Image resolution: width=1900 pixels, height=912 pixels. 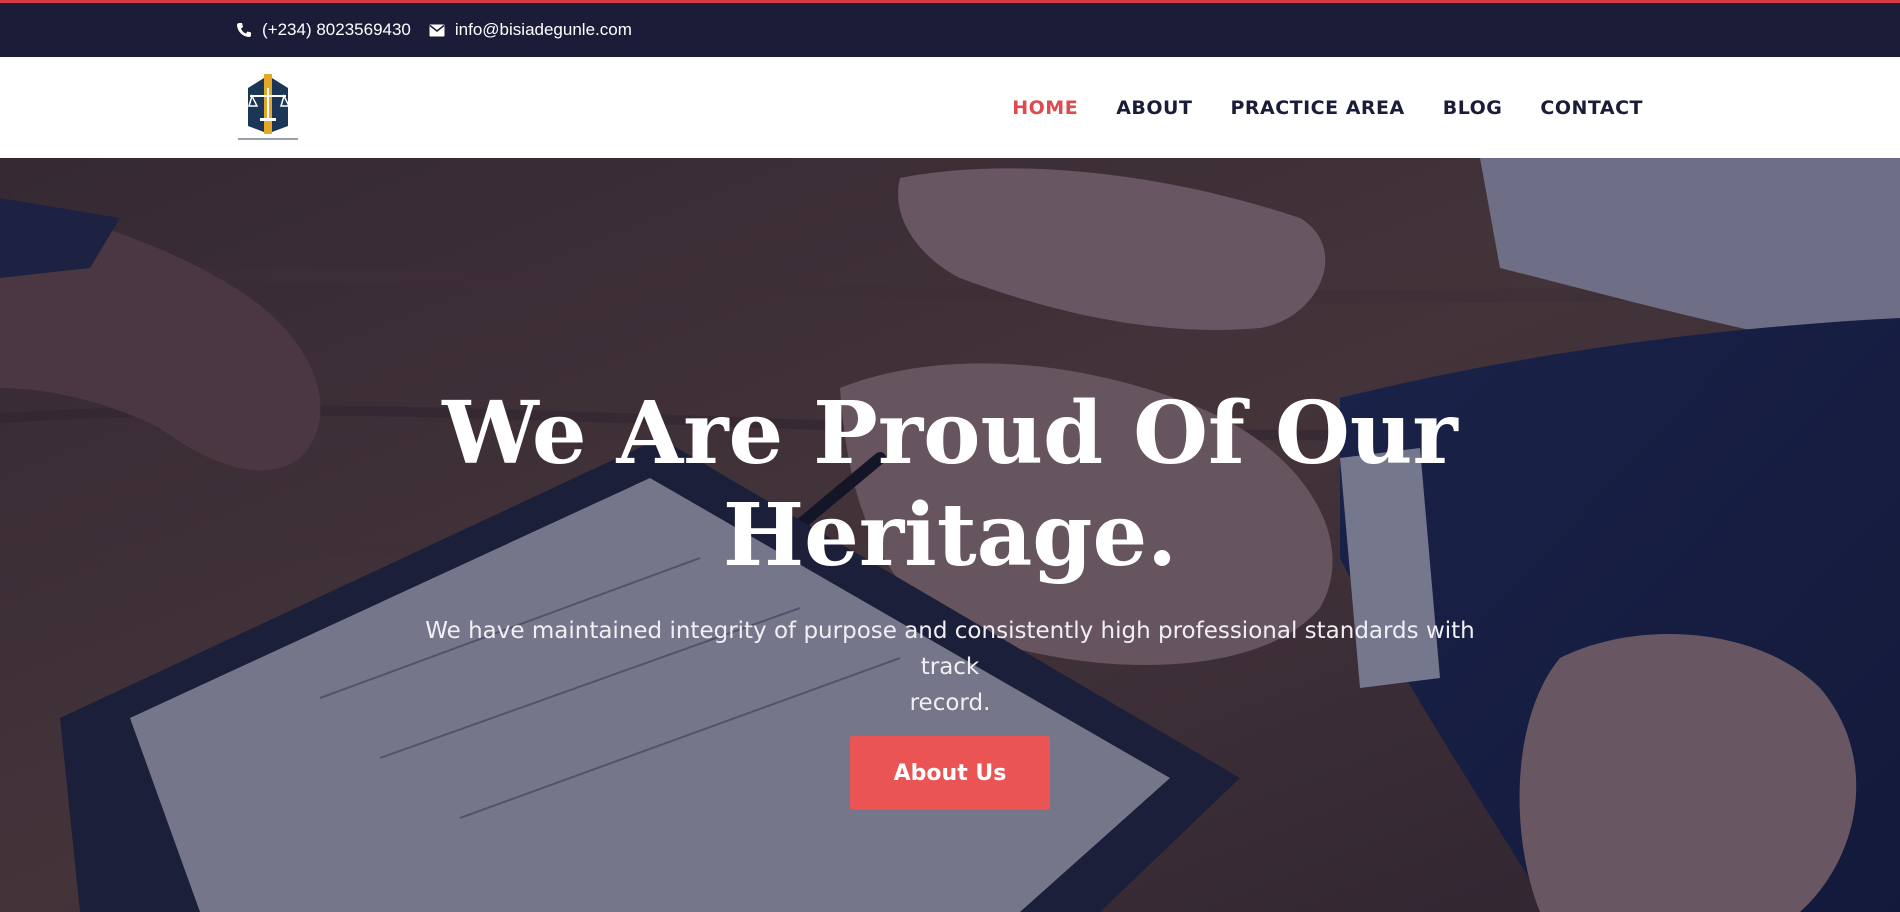 I want to click on hero-subtitle-line-2: record., so click(x=950, y=703).